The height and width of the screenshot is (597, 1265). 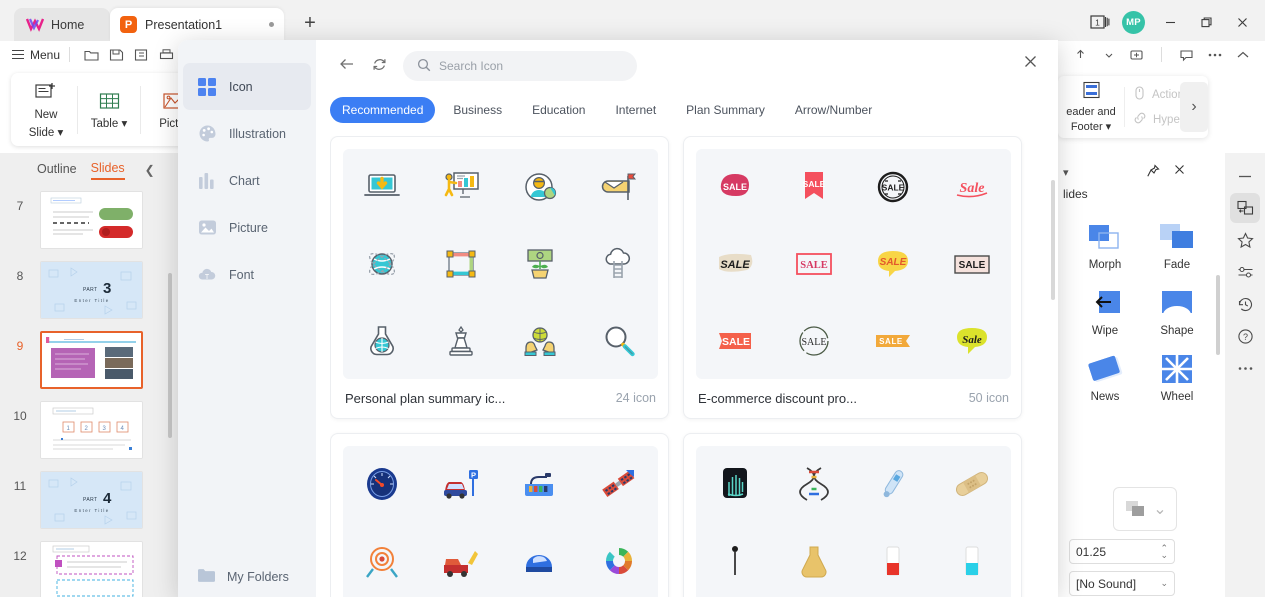 I want to click on globe-orbit-icon, so click(x=382, y=264).